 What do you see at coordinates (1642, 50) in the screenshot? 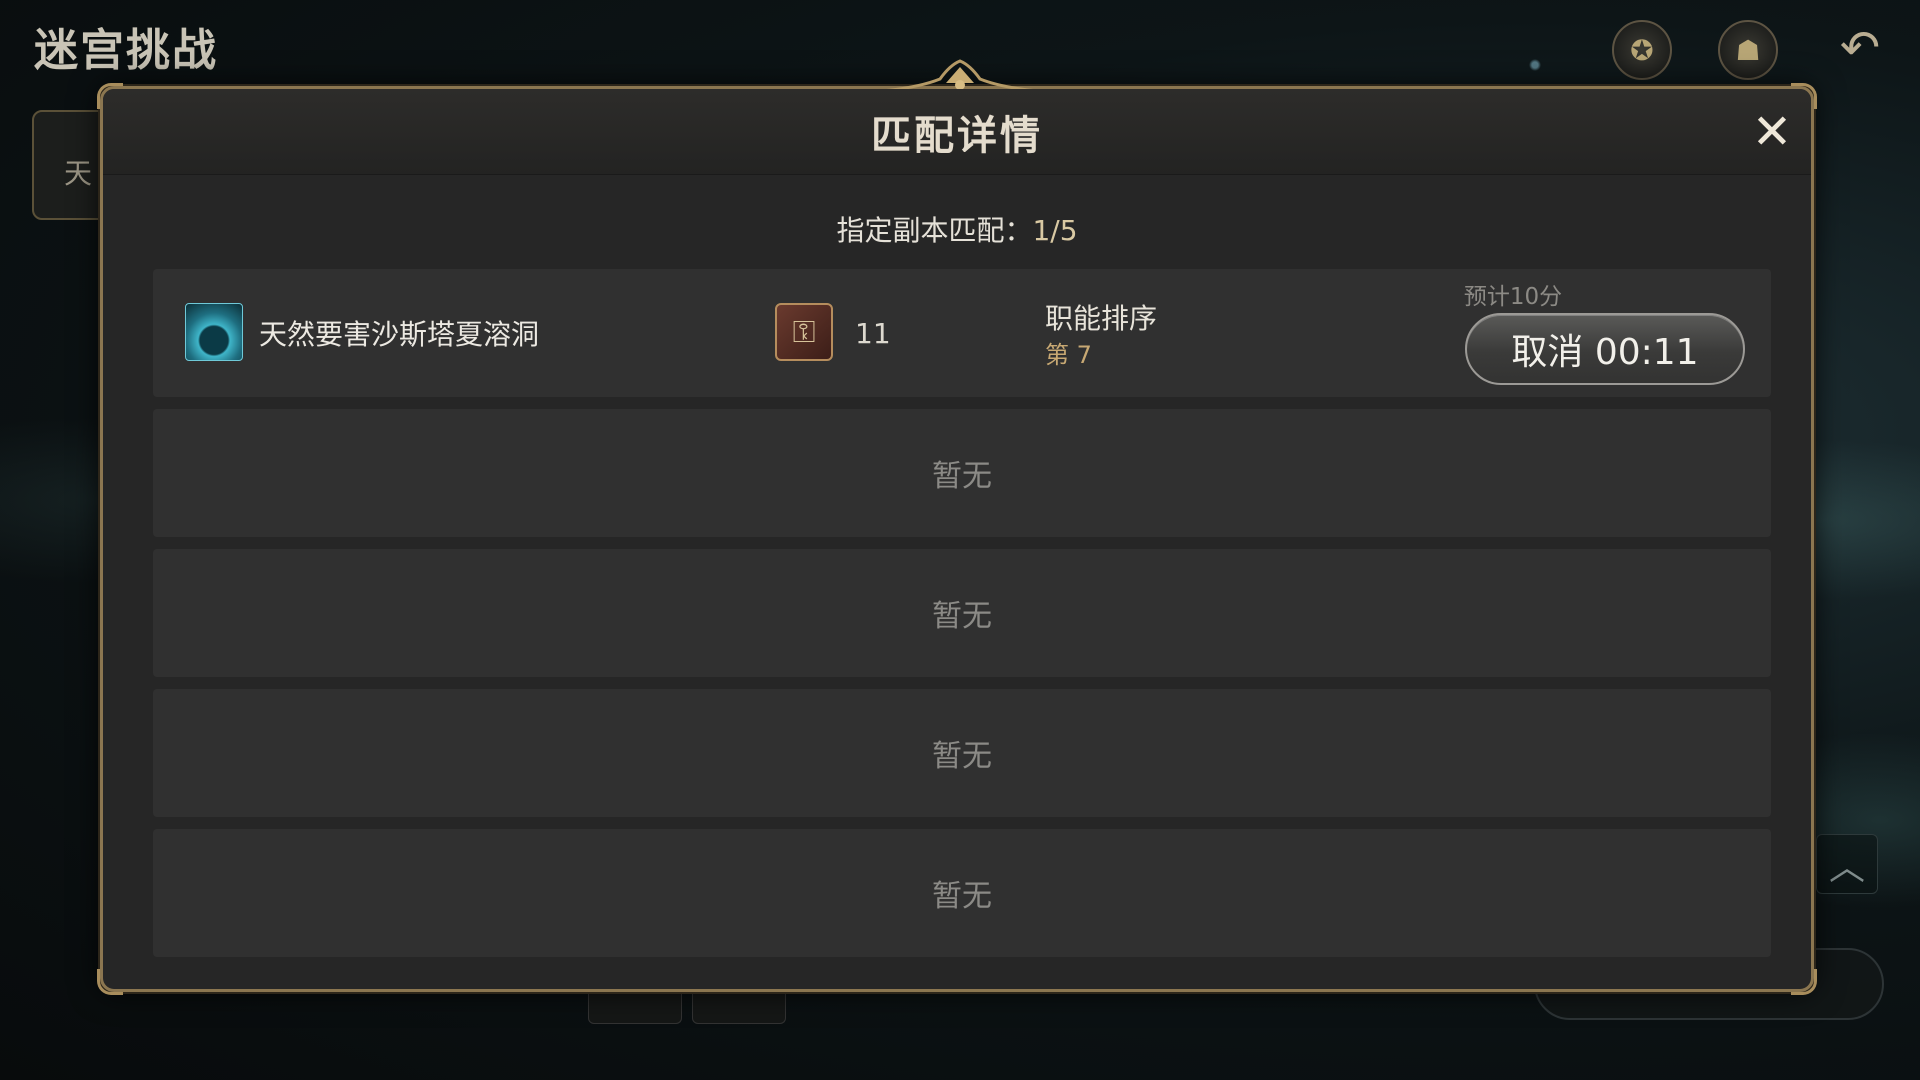
I see `emblem-icon: ✪` at bounding box center [1642, 50].